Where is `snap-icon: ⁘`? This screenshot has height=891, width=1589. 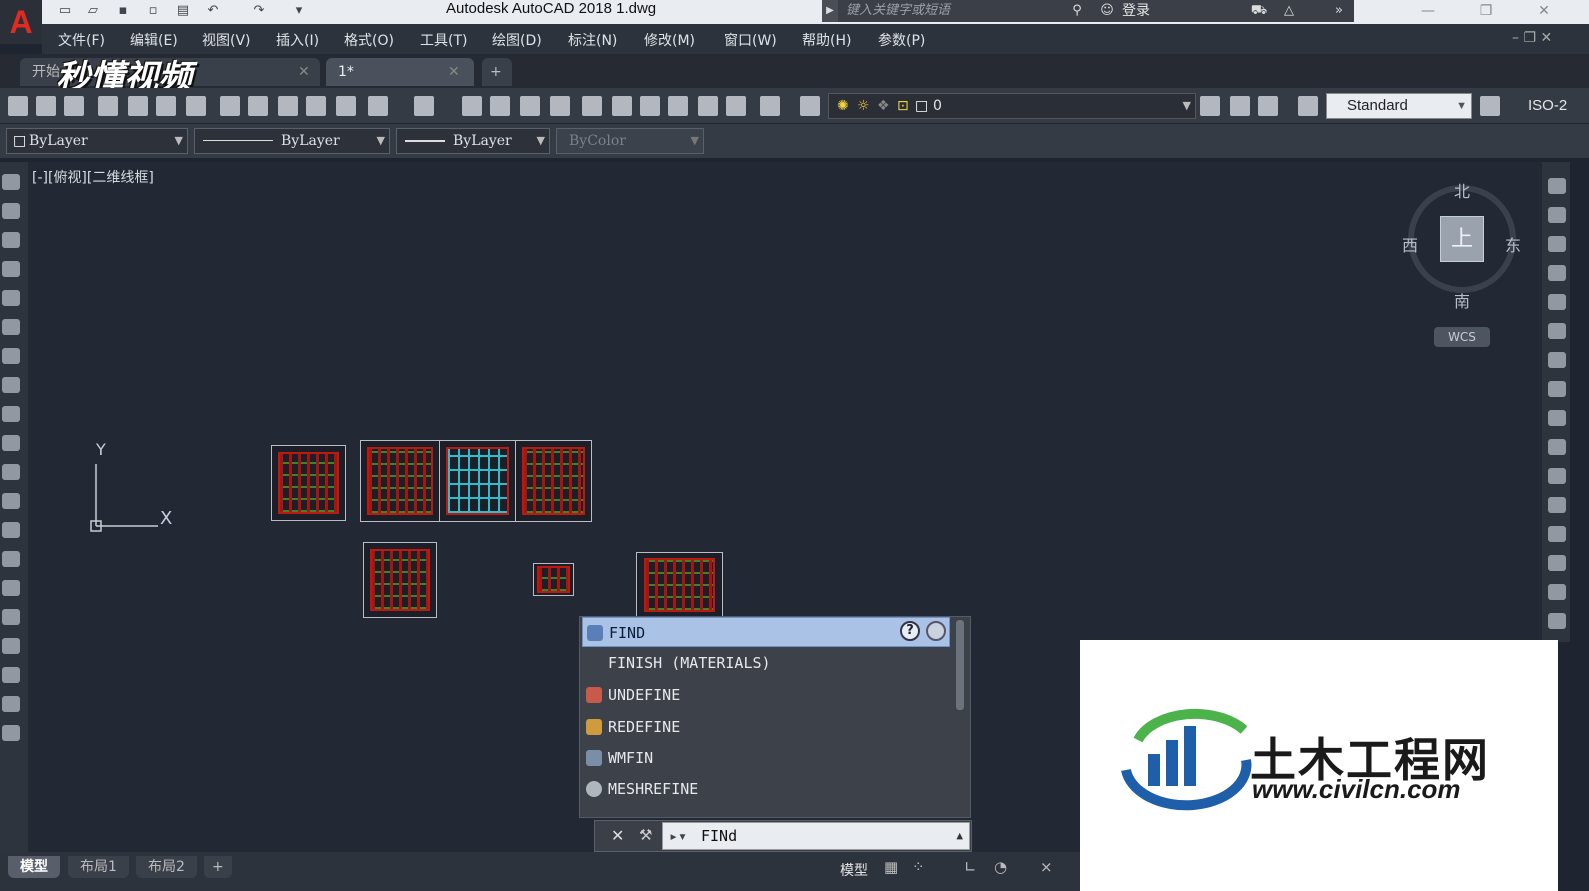 snap-icon: ⁘ is located at coordinates (918, 867).